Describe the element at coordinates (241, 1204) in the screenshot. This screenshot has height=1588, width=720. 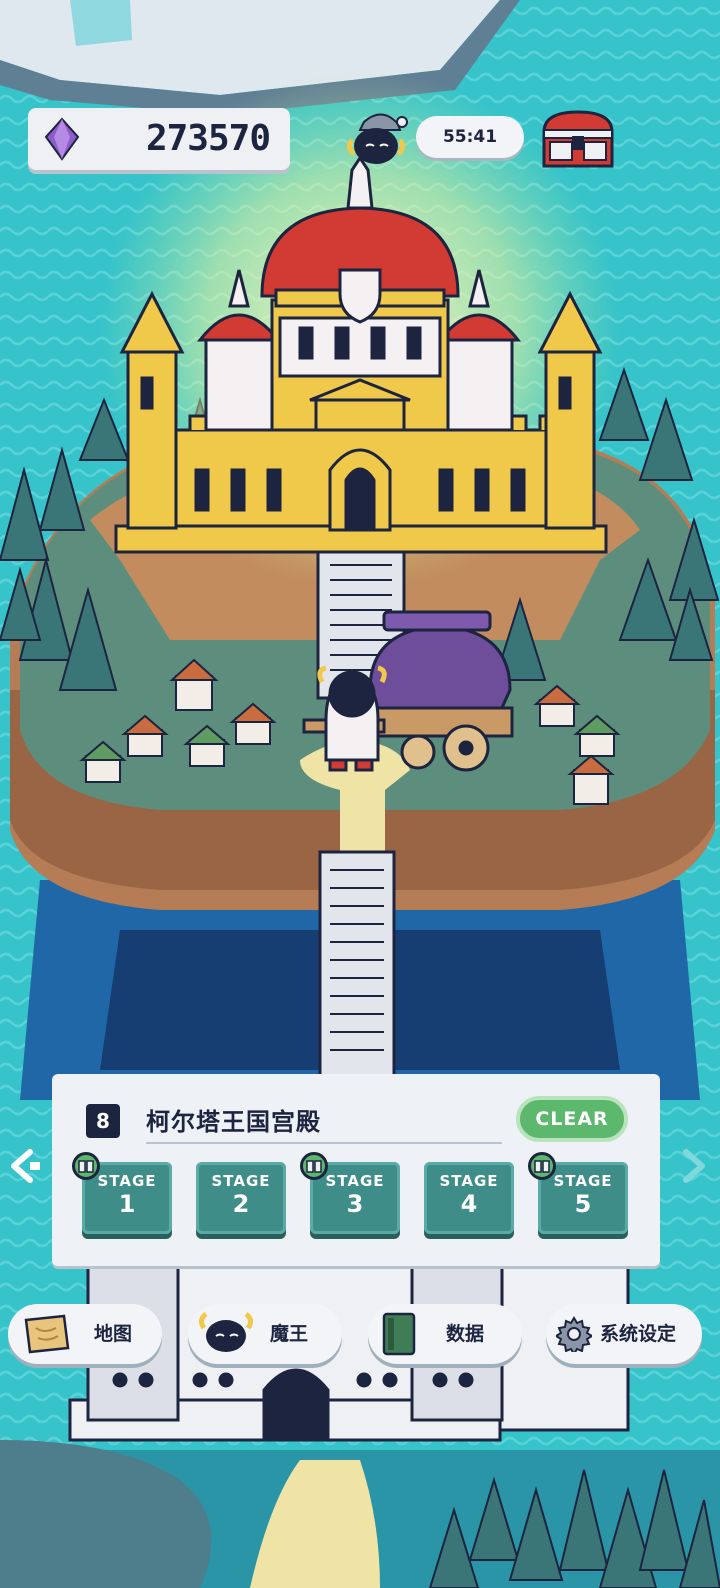
I see `stage-number: 2` at that location.